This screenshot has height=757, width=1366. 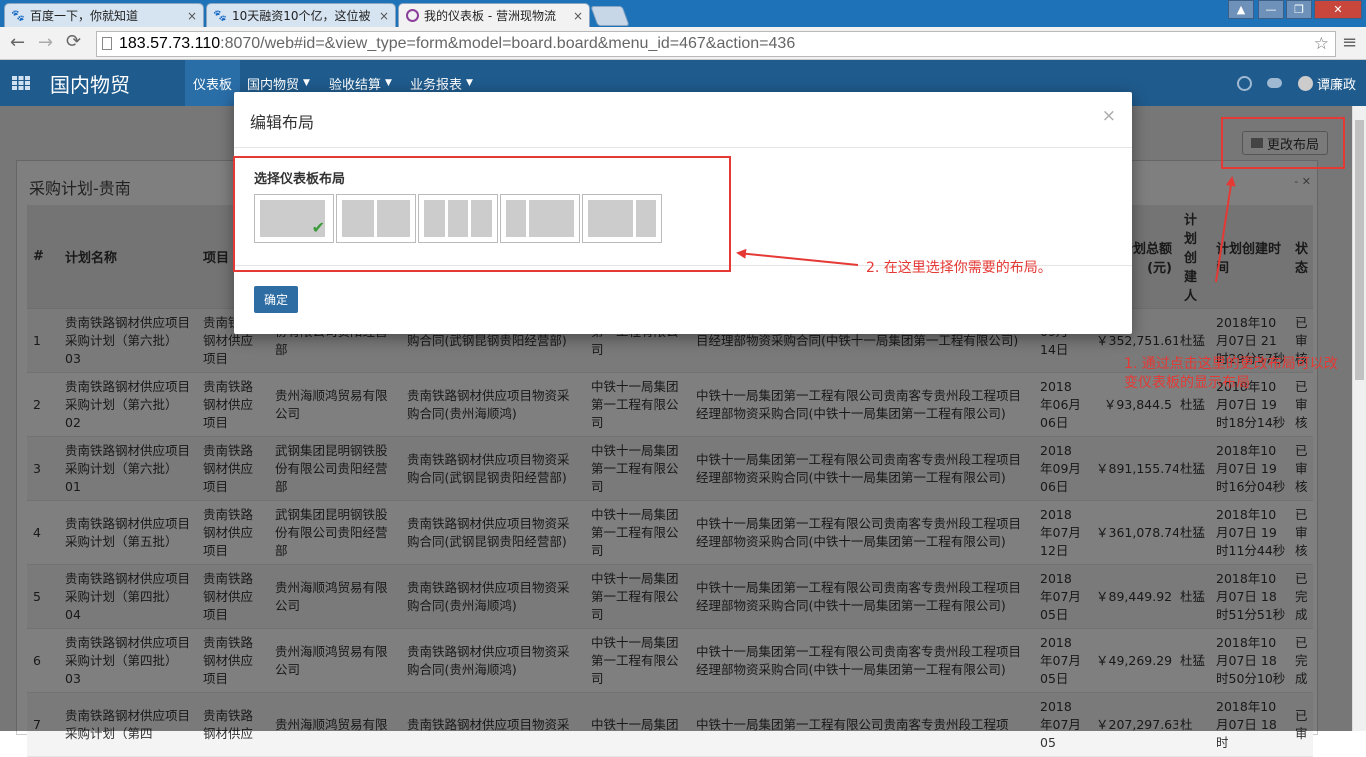 I want to click on browser-tab-1: 🐾 百度一下，你就知道 ×, so click(x=104, y=15).